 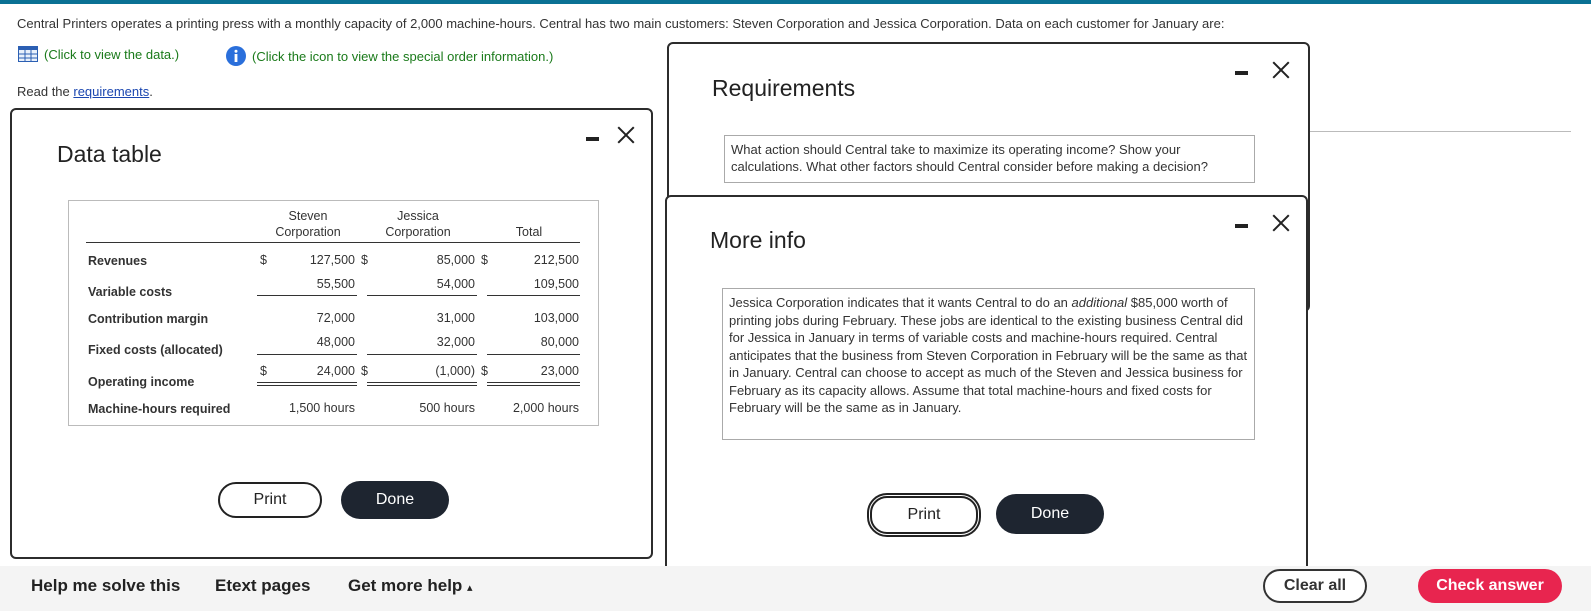 What do you see at coordinates (155, 350) in the screenshot?
I see `row-label-fixed-costs: Fixed costs (allocated)` at bounding box center [155, 350].